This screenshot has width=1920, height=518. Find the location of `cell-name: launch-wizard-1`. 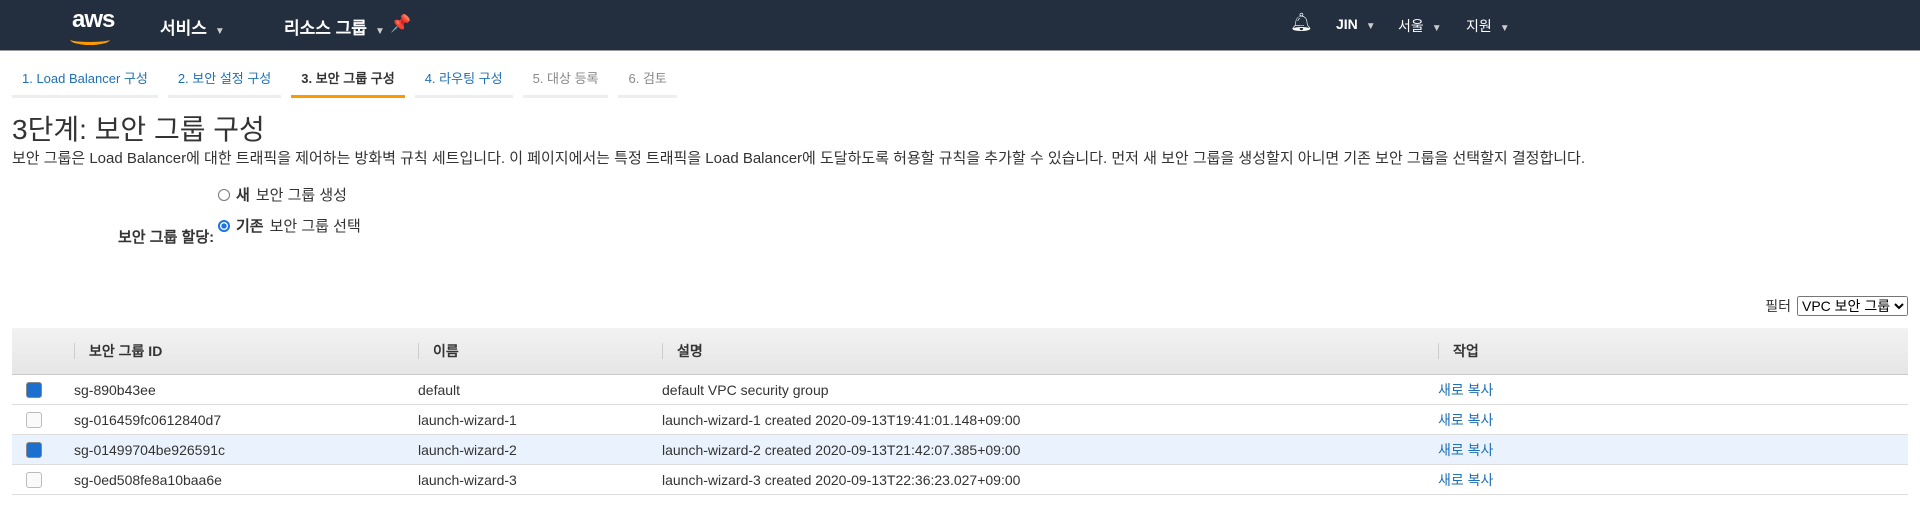

cell-name: launch-wizard-1 is located at coordinates (526, 419).